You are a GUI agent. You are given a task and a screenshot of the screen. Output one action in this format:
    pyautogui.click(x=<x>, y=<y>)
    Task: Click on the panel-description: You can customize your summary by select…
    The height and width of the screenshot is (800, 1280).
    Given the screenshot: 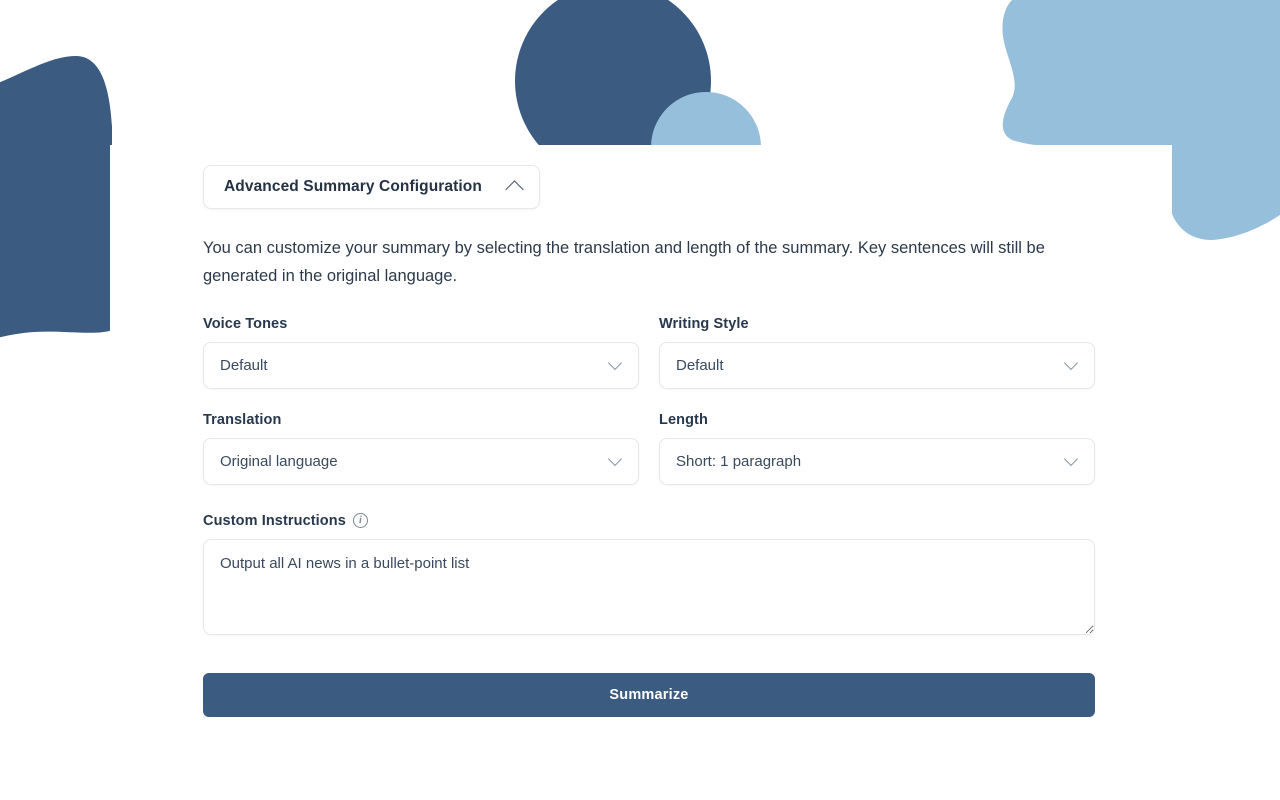 What is the action you would take?
    pyautogui.click(x=624, y=262)
    